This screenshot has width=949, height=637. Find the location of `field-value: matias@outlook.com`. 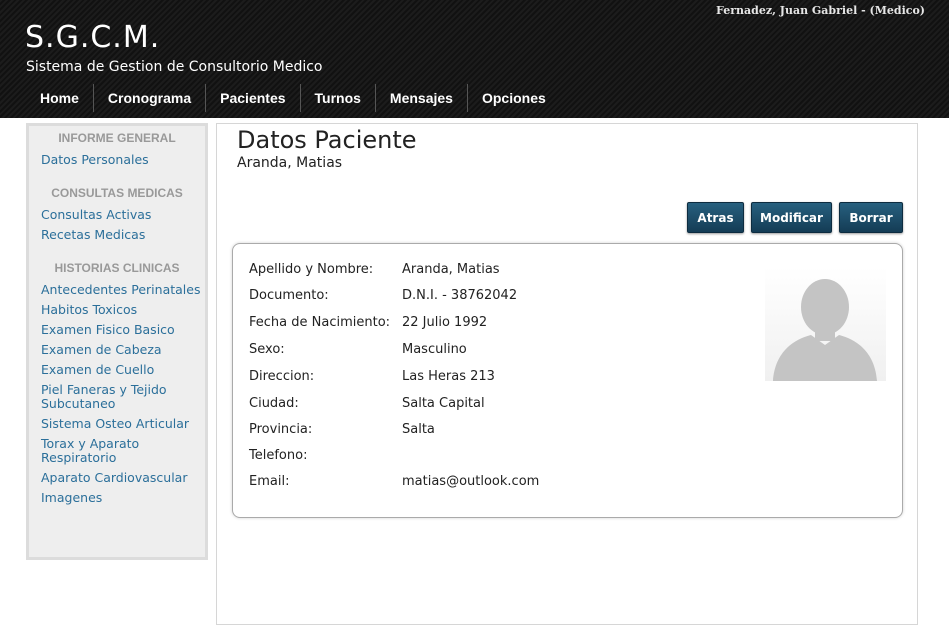

field-value: matias@outlook.com is located at coordinates (471, 481).